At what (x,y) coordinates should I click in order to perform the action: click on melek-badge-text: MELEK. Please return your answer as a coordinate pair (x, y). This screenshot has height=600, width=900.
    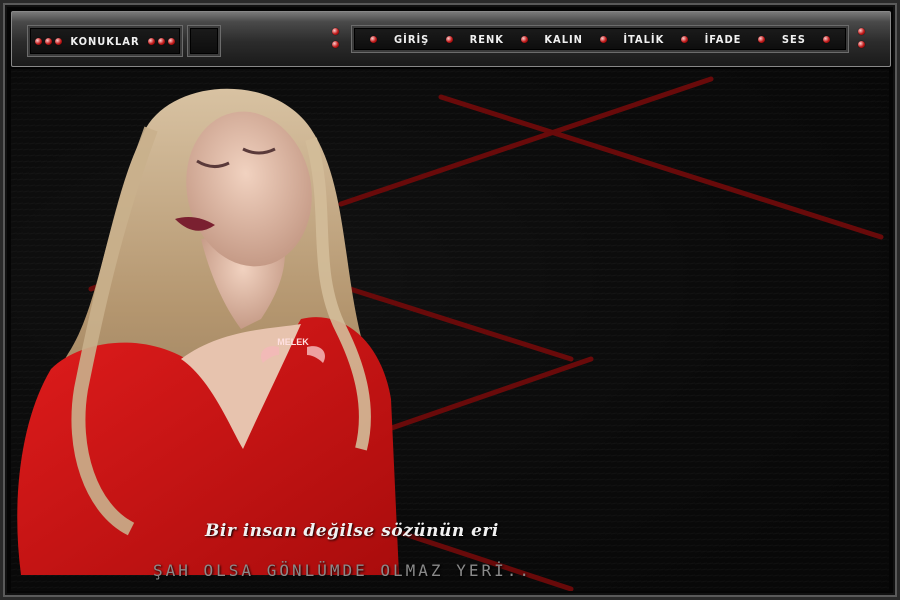
    Looking at the image, I should click on (293, 342).